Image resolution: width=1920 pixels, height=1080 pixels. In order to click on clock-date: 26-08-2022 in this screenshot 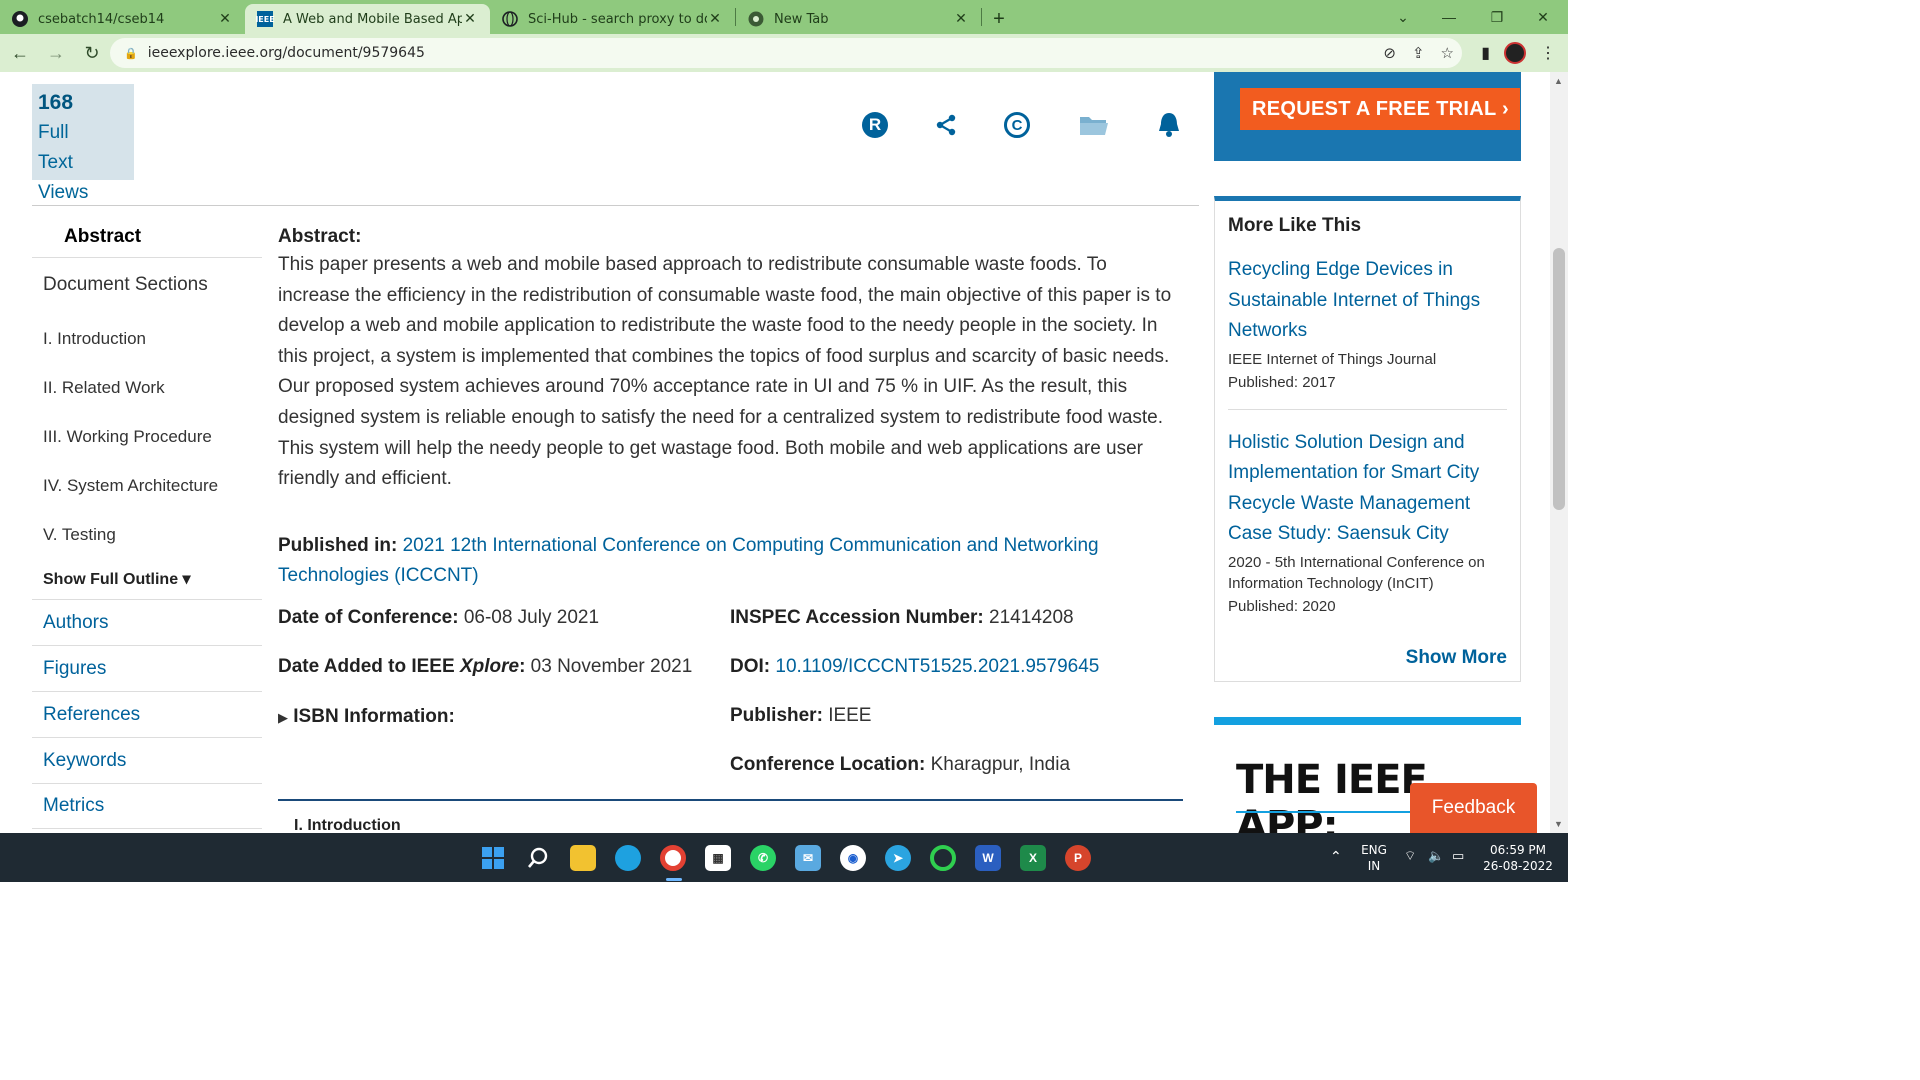, I will do `click(1518, 866)`.